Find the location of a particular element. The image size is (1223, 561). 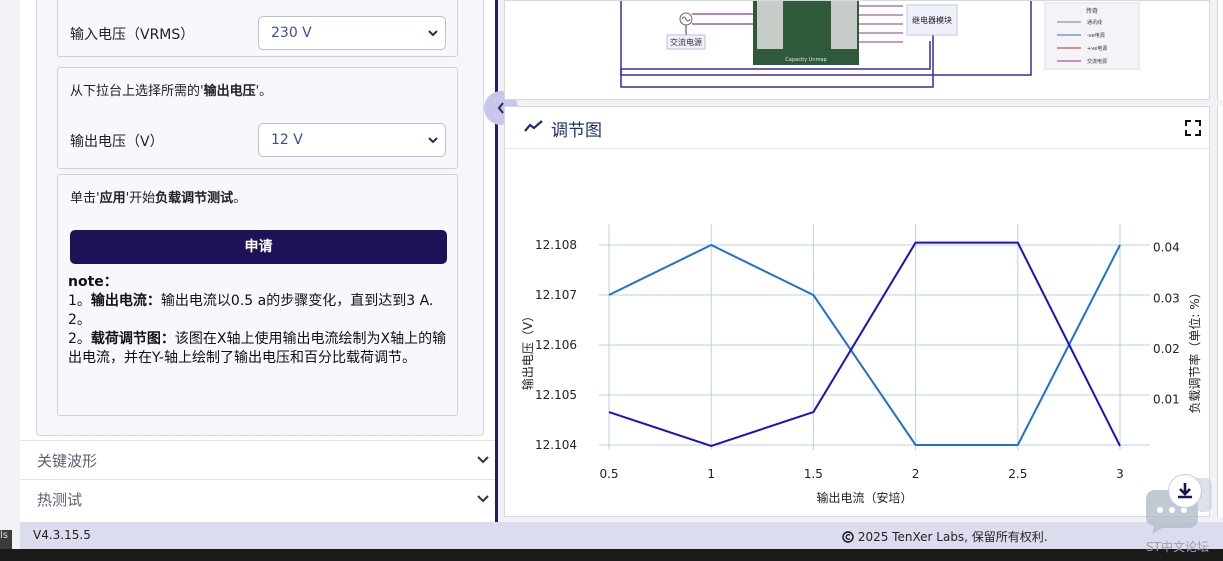

x-axis-title: 输出电流（安培） is located at coordinates (864, 497).